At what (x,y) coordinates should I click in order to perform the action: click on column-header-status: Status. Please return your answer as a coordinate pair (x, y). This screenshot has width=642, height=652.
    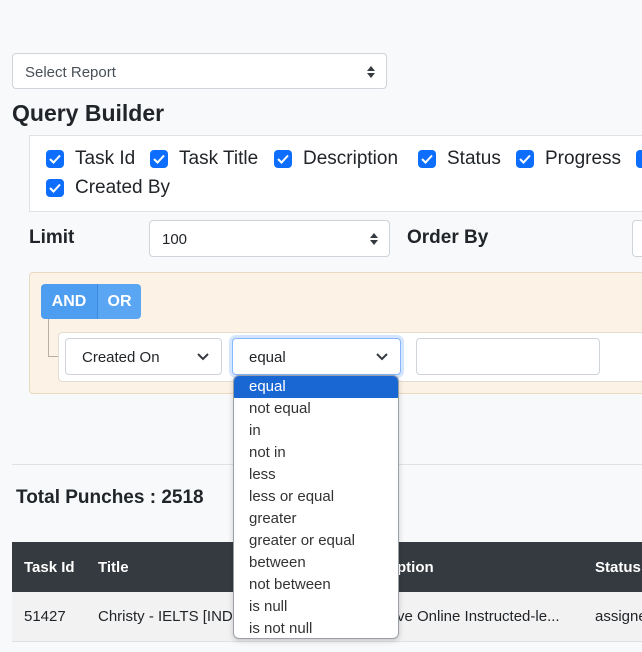
    Looking at the image, I should click on (618, 567).